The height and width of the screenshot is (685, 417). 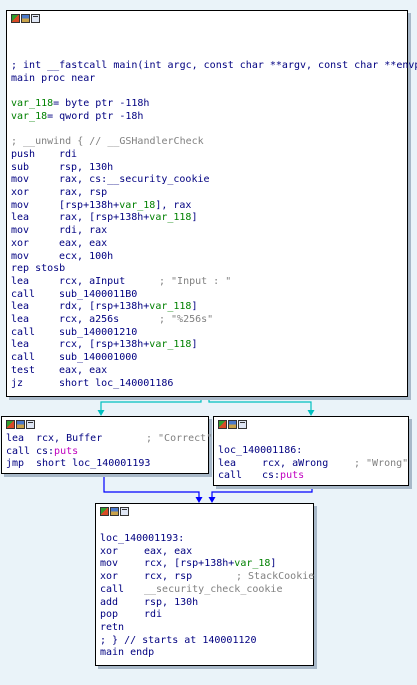 What do you see at coordinates (29, 117) in the screenshot?
I see `var-name: var_18` at bounding box center [29, 117].